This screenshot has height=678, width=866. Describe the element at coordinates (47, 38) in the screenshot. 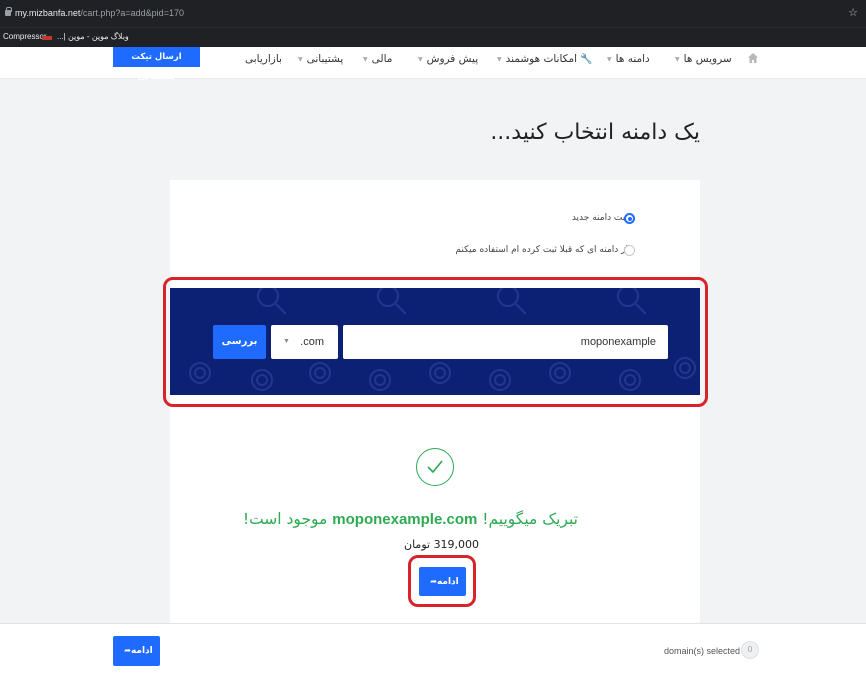

I see `bookmark-favicon-icon` at that location.